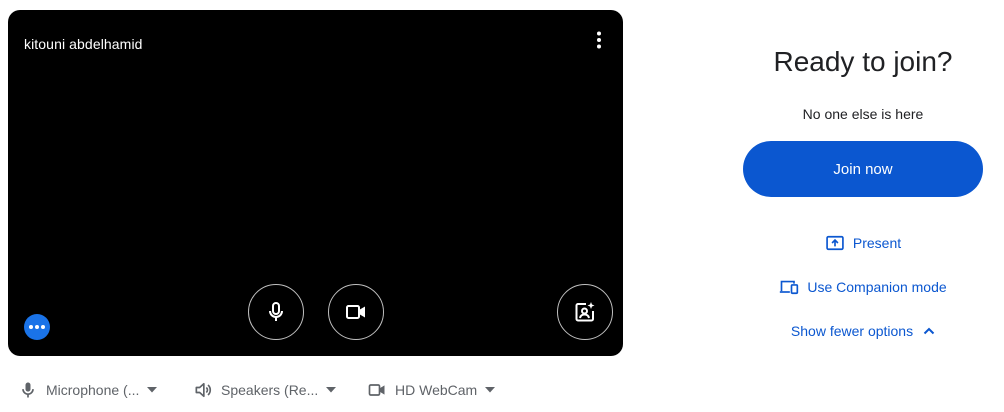 The image size is (1004, 412). What do you see at coordinates (863, 61) in the screenshot?
I see `ready-to-join-title: Ready to join?` at bounding box center [863, 61].